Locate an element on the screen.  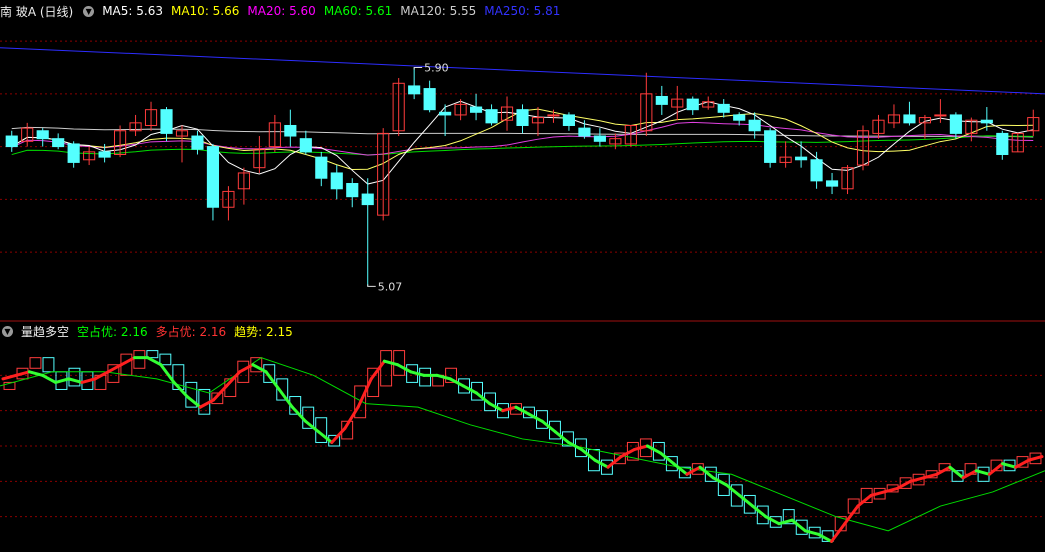
indicator-legend-item-2: 趋势: 2.15 is located at coordinates (263, 331).